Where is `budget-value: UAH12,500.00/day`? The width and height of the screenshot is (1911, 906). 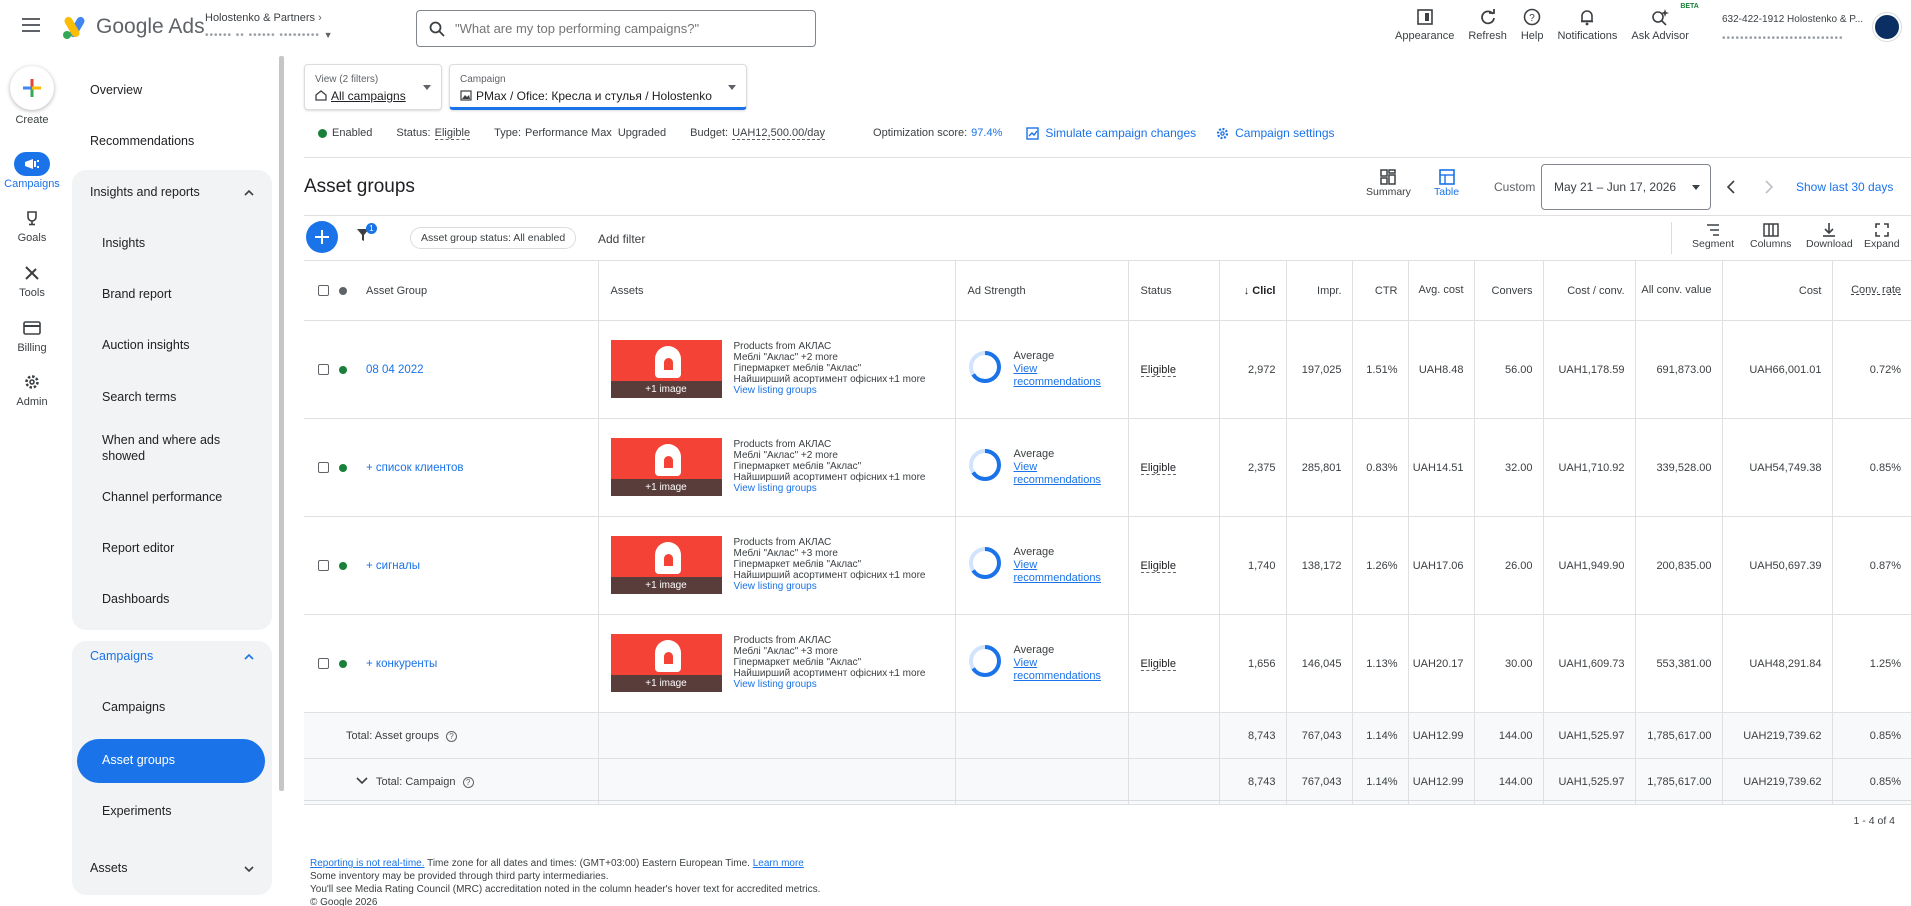 budget-value: UAH12,500.00/day is located at coordinates (779, 133).